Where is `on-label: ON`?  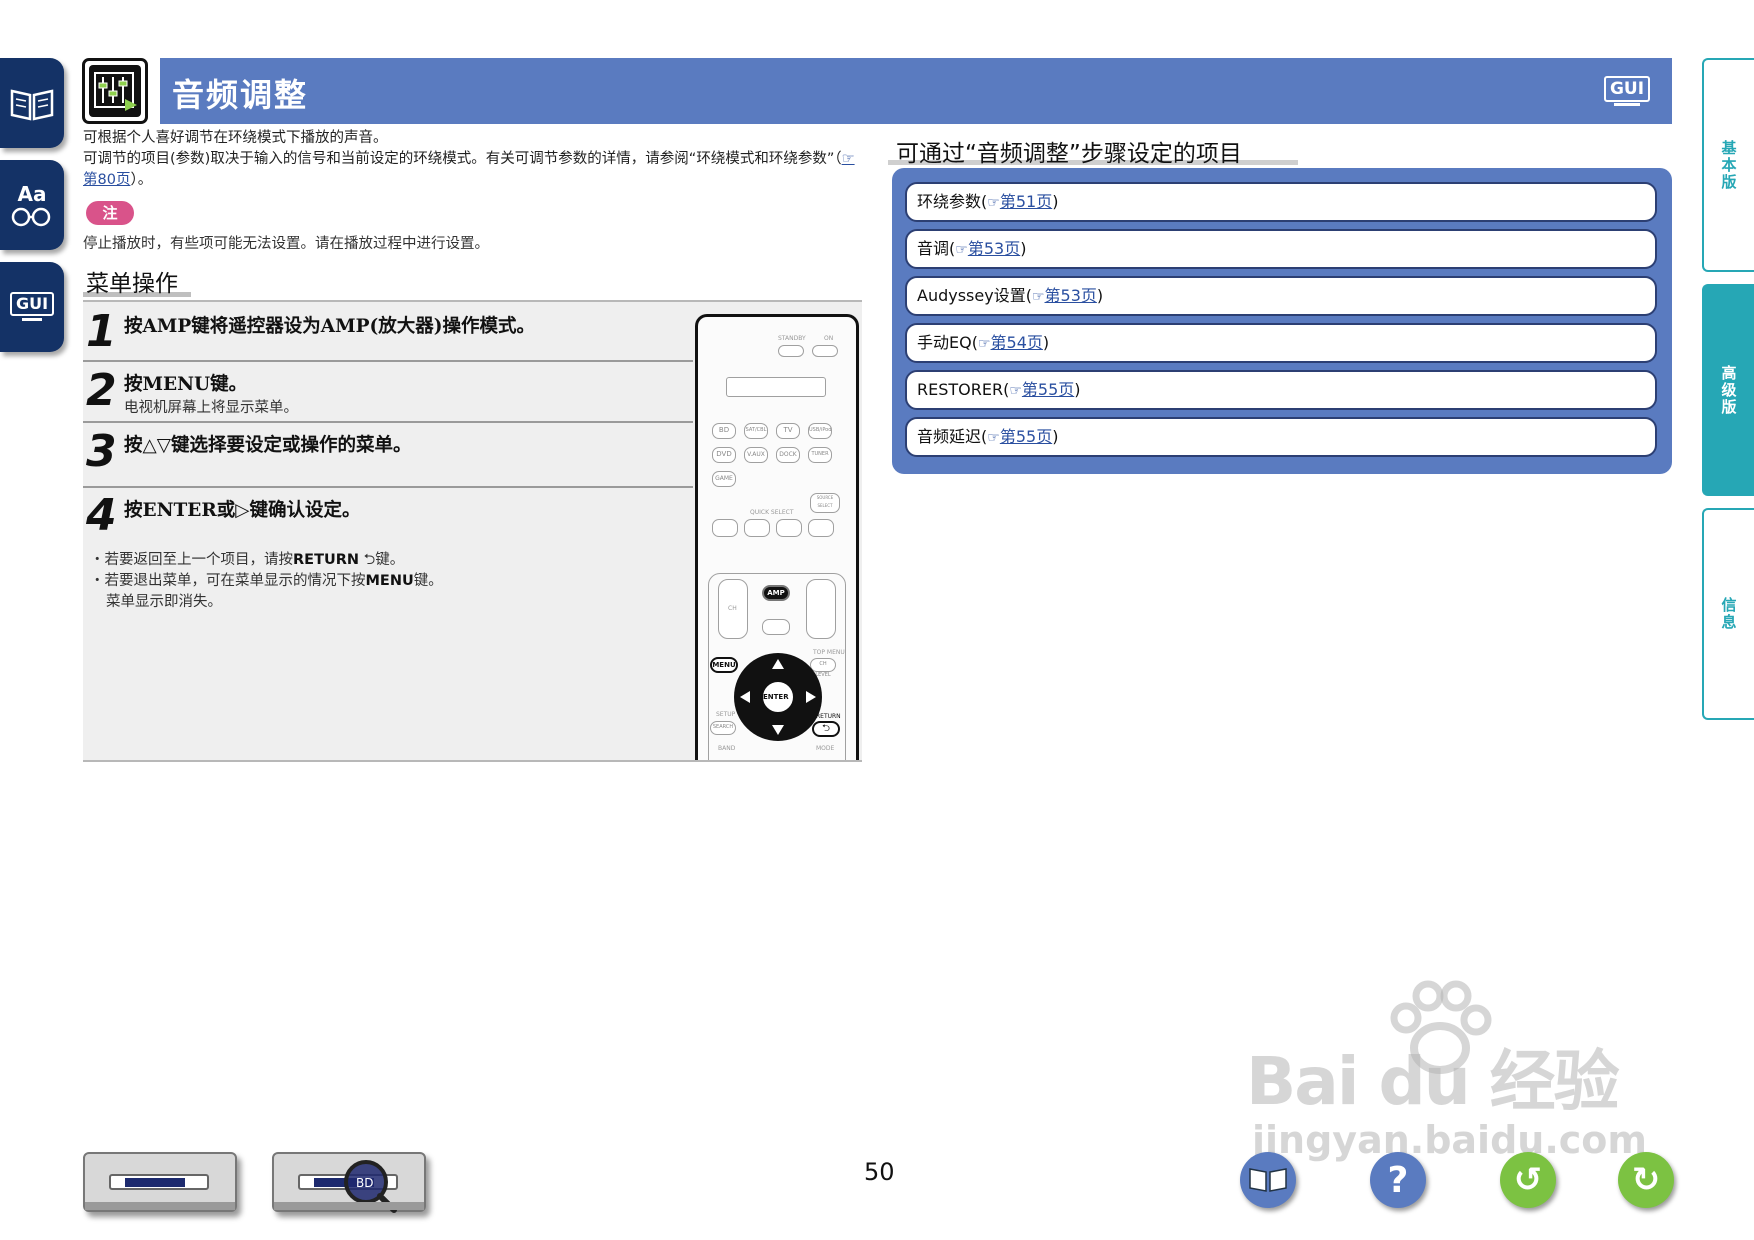 on-label: ON is located at coordinates (829, 338).